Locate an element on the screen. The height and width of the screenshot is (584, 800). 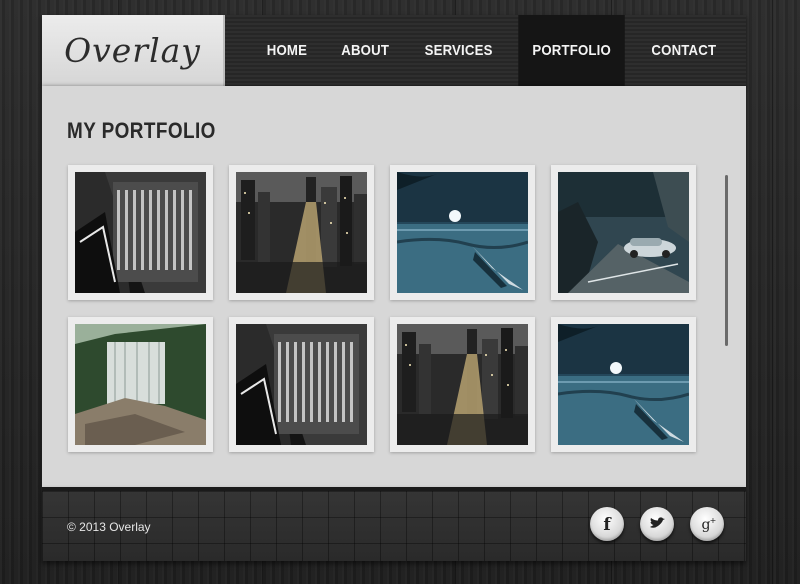
site-logo: Overlay is located at coordinates (132, 50).